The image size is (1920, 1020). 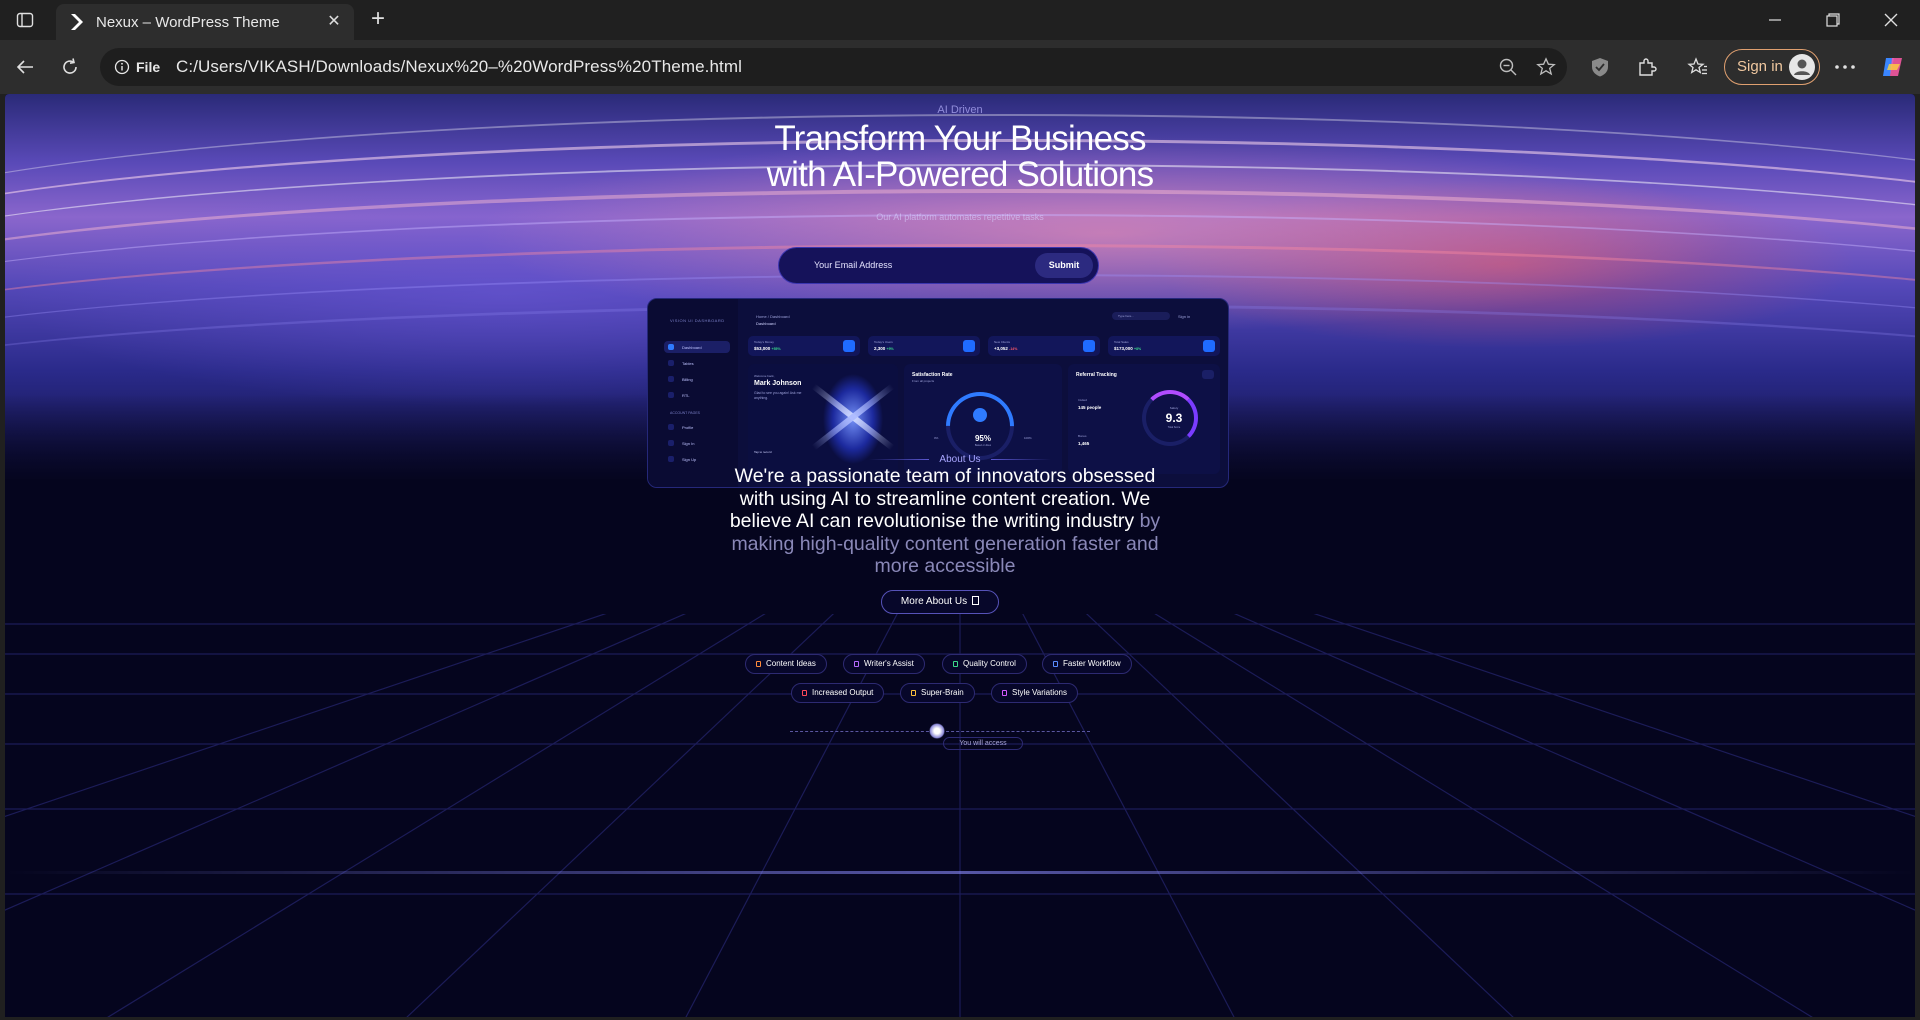 What do you see at coordinates (984, 664) in the screenshot?
I see `feature-chip: Quality Control` at bounding box center [984, 664].